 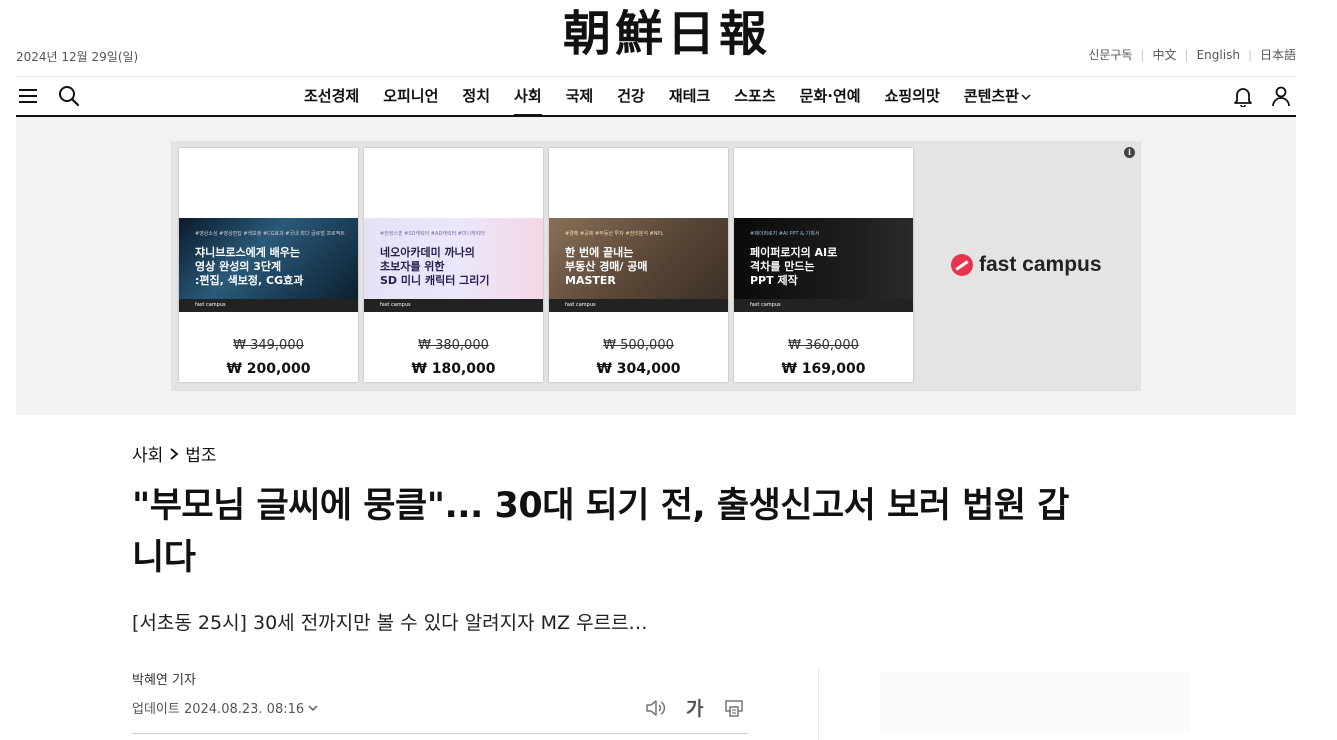 What do you see at coordinates (164, 678) in the screenshot?
I see `article-author: 박혜연 기자` at bounding box center [164, 678].